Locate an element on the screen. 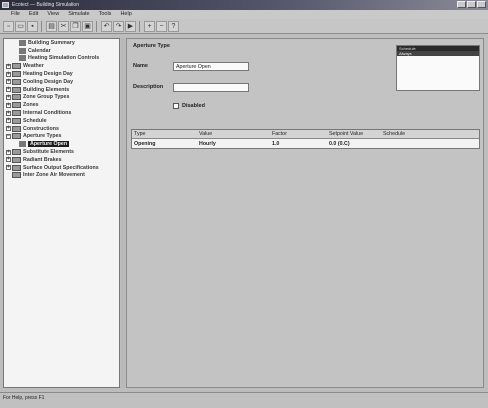 This screenshot has width=488, height=408. table-row: Opening Hourly 1.0 0.0 (0.C) is located at coordinates (305, 143).